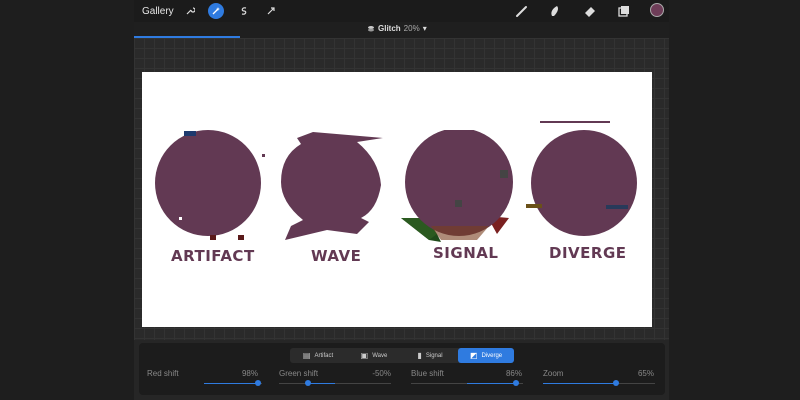  What do you see at coordinates (434, 355) in the screenshot?
I see `tab-label: Signal` at bounding box center [434, 355].